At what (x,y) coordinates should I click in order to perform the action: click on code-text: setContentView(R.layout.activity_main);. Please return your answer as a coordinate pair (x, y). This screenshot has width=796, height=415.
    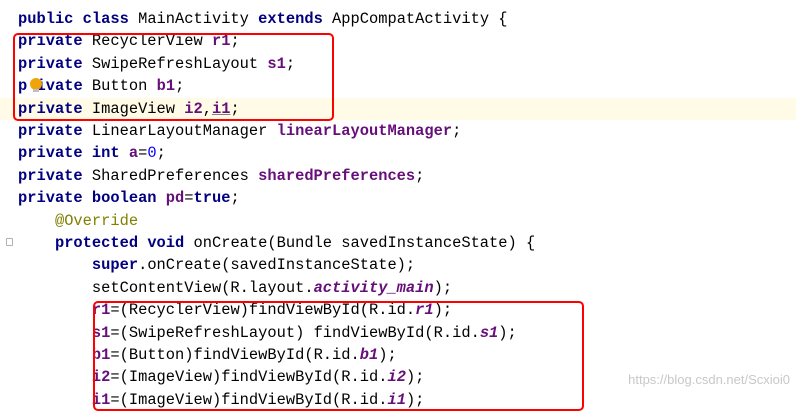
    Looking at the image, I should click on (235, 288).